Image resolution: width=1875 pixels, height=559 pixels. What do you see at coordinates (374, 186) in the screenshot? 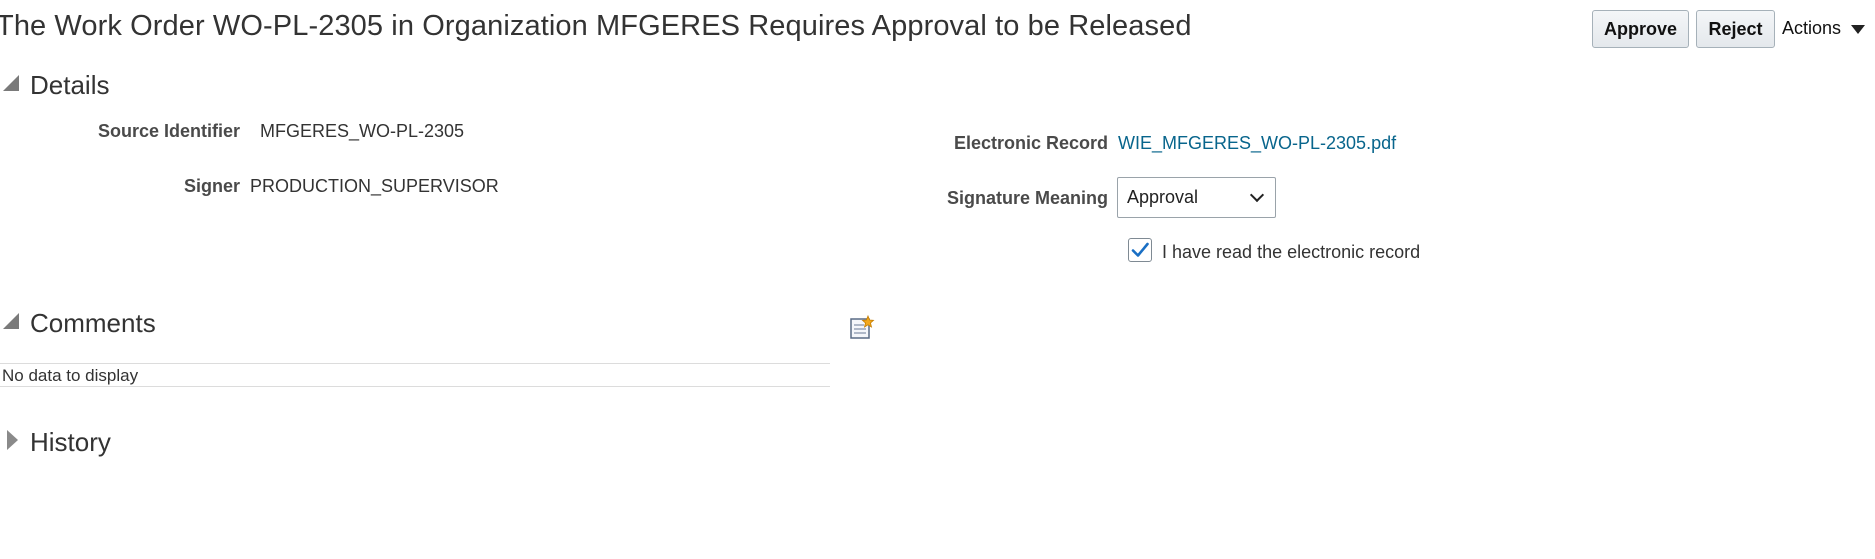
I see `signer-value: PRODUCTION_SUPERVISOR` at bounding box center [374, 186].